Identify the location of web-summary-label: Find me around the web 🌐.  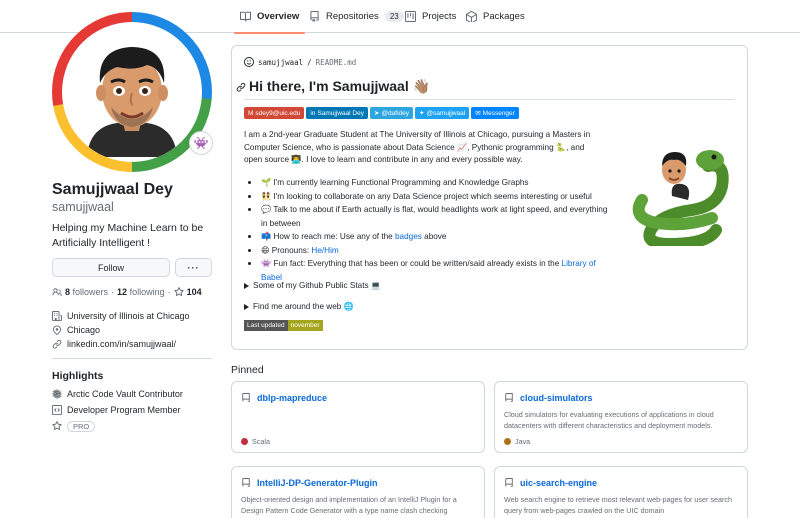
(303, 306).